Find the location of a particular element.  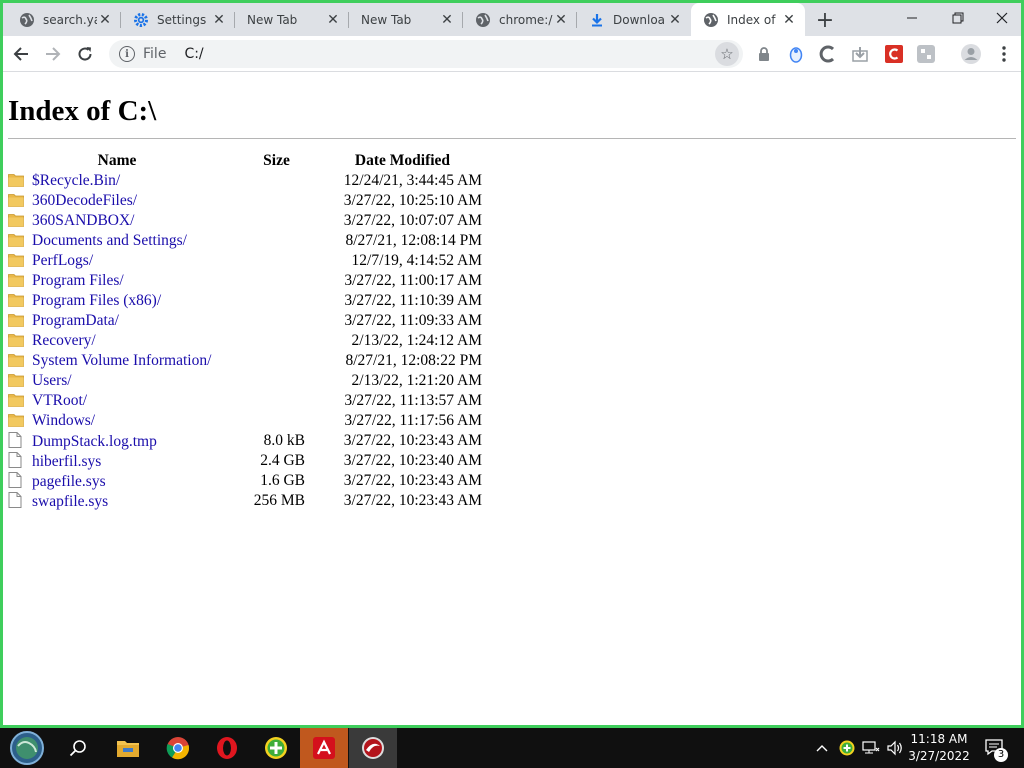

tab-chrome: chrome:/ ✕ is located at coordinates (520, 19).